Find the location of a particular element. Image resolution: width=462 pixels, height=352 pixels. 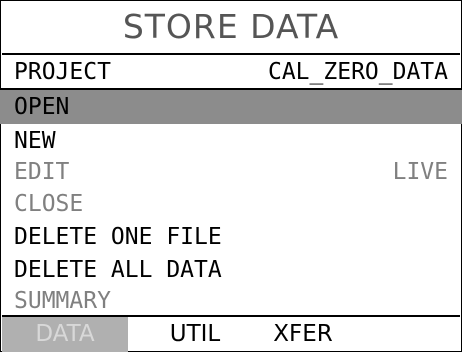

menu-item-label: SUMMARY is located at coordinates (62, 301).